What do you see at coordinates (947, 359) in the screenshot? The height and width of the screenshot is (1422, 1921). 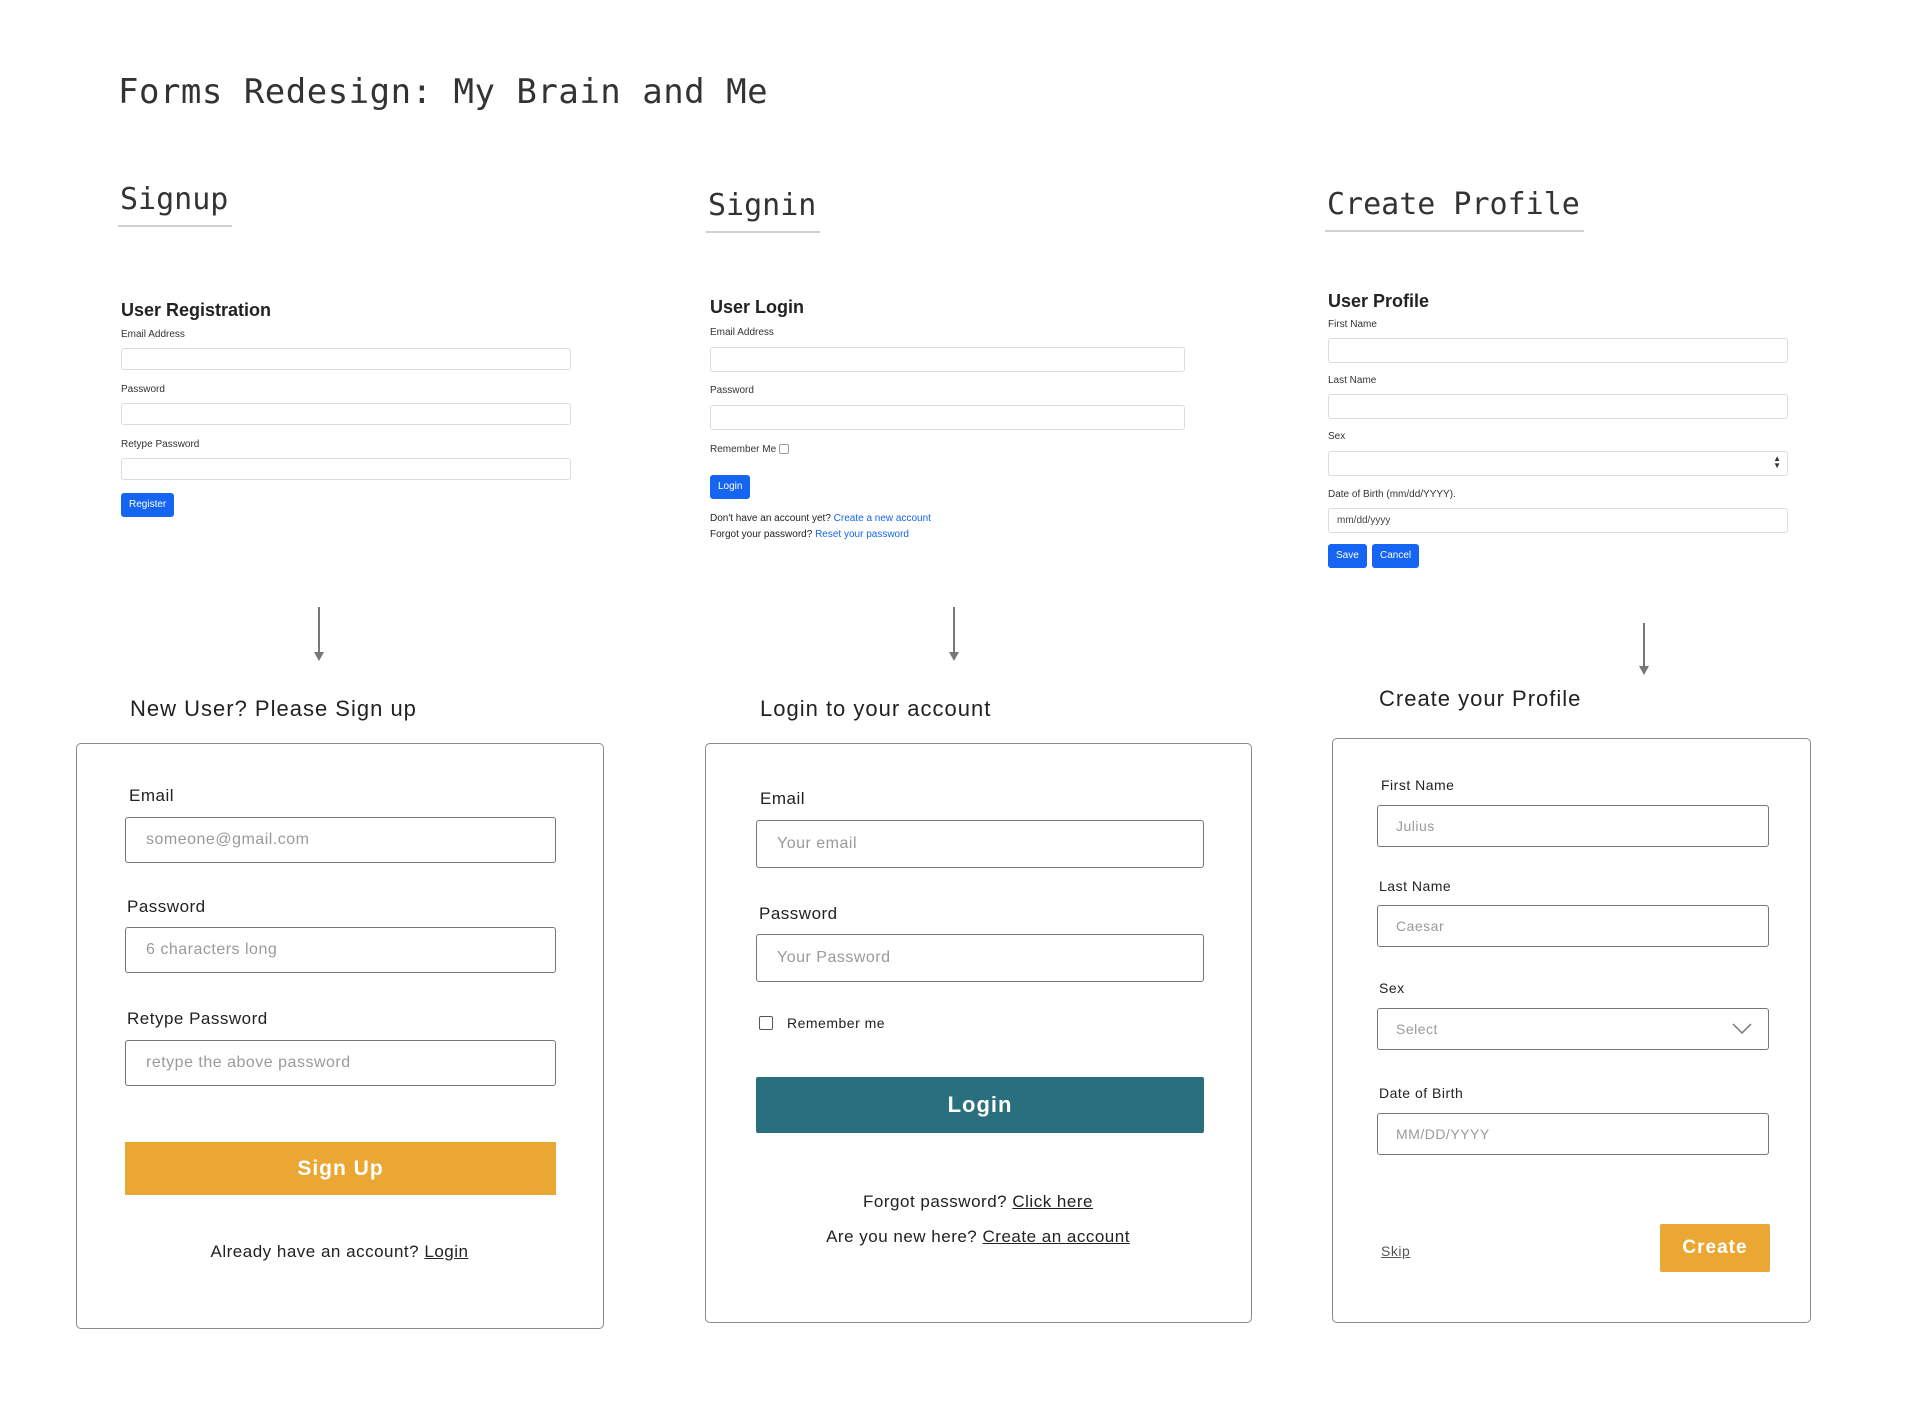 I see `old-login-email-input` at bounding box center [947, 359].